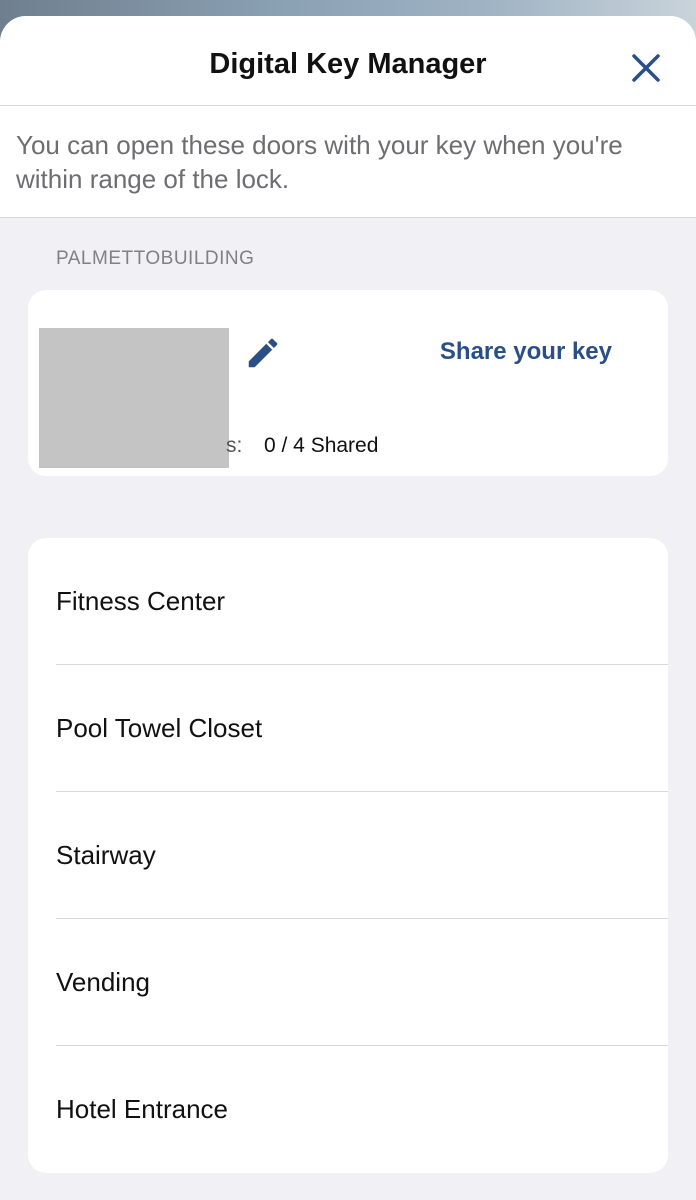  Describe the element at coordinates (348, 64) in the screenshot. I see `page-title: Digital Key Manager` at that location.